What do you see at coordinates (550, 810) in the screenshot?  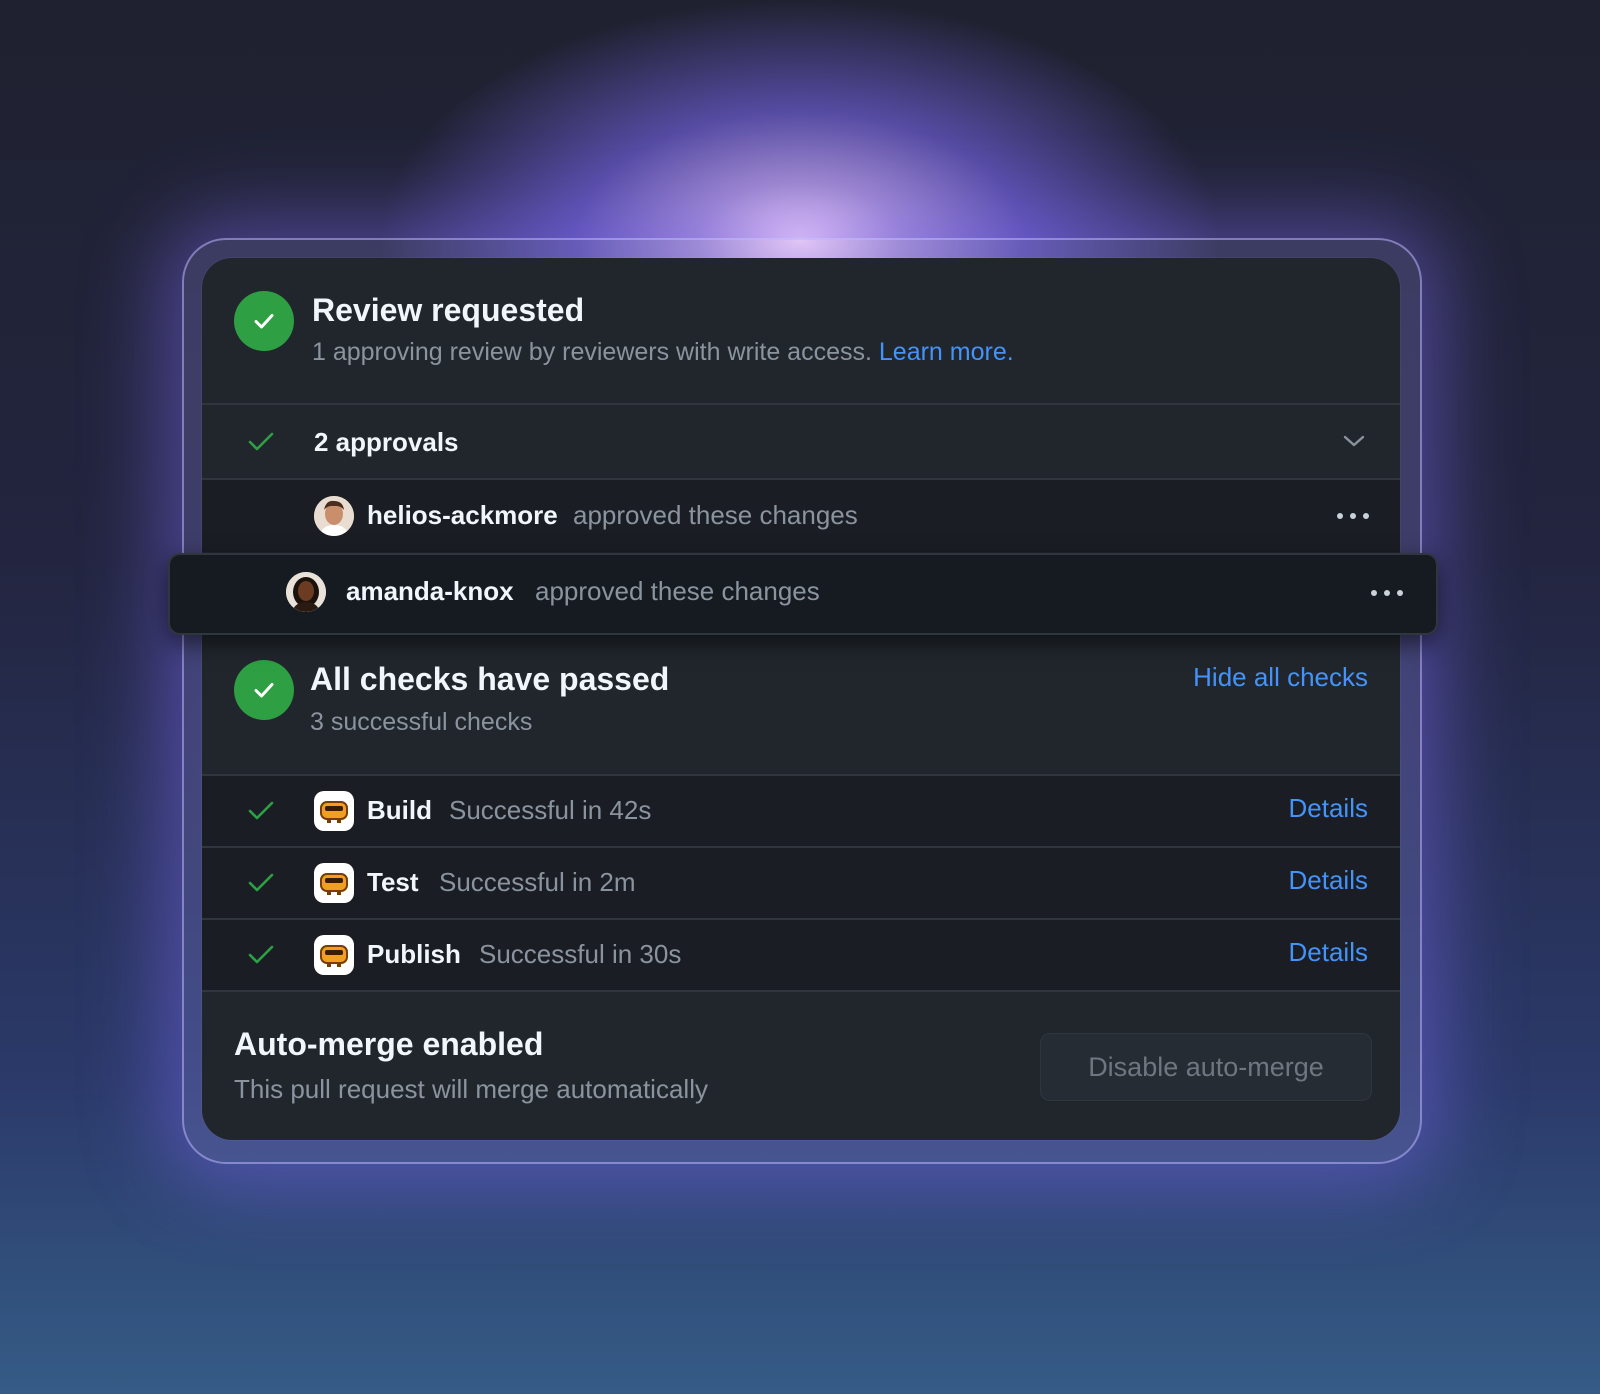 I see `check-status: Successful in 42s` at bounding box center [550, 810].